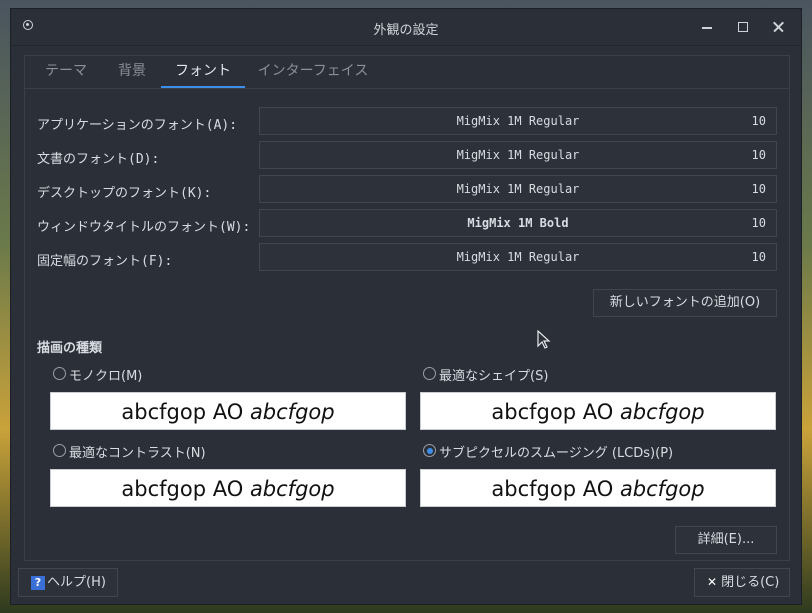 The width and height of the screenshot is (812, 613). I want to click on fixed-width-font-label: 固定幅のフォント(F):, so click(105, 261).